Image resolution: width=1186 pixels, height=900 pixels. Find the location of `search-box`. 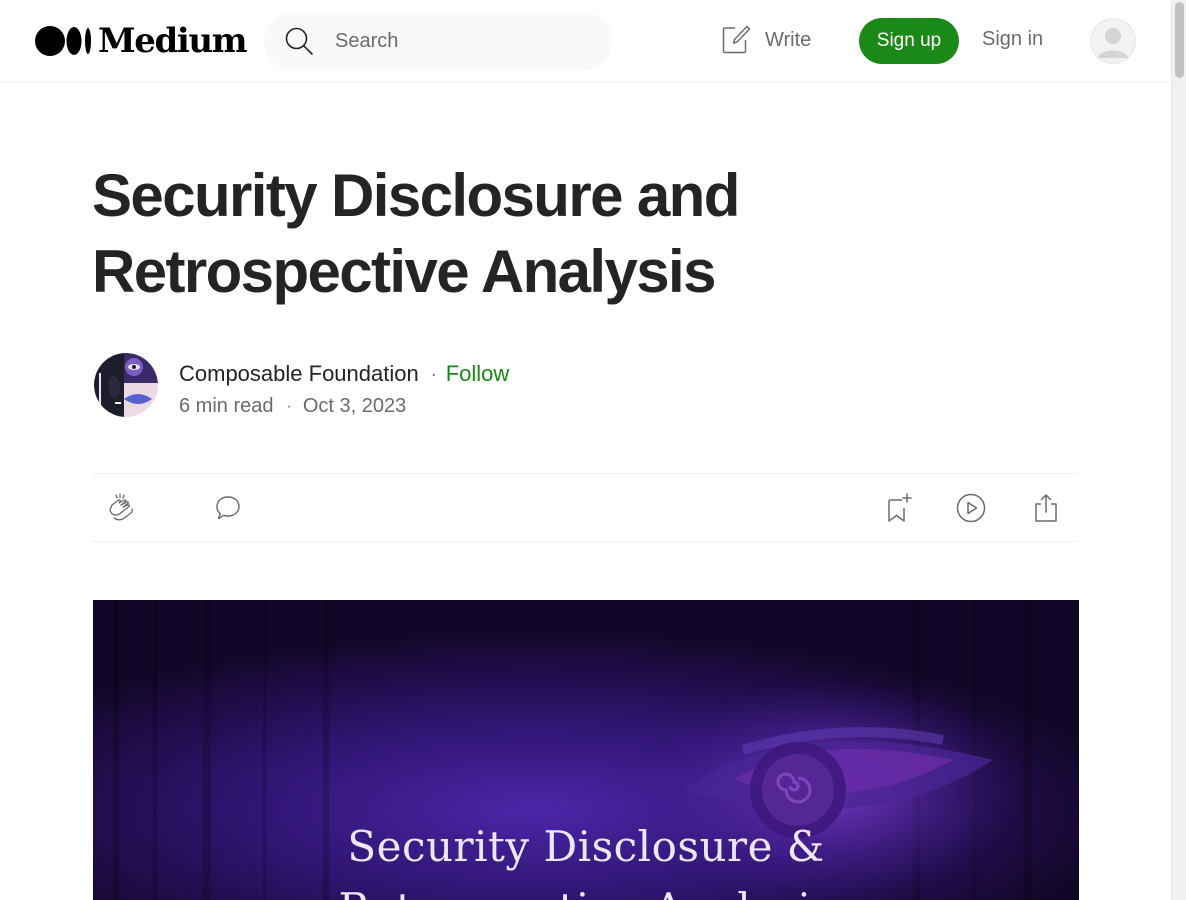

search-box is located at coordinates (438, 41).